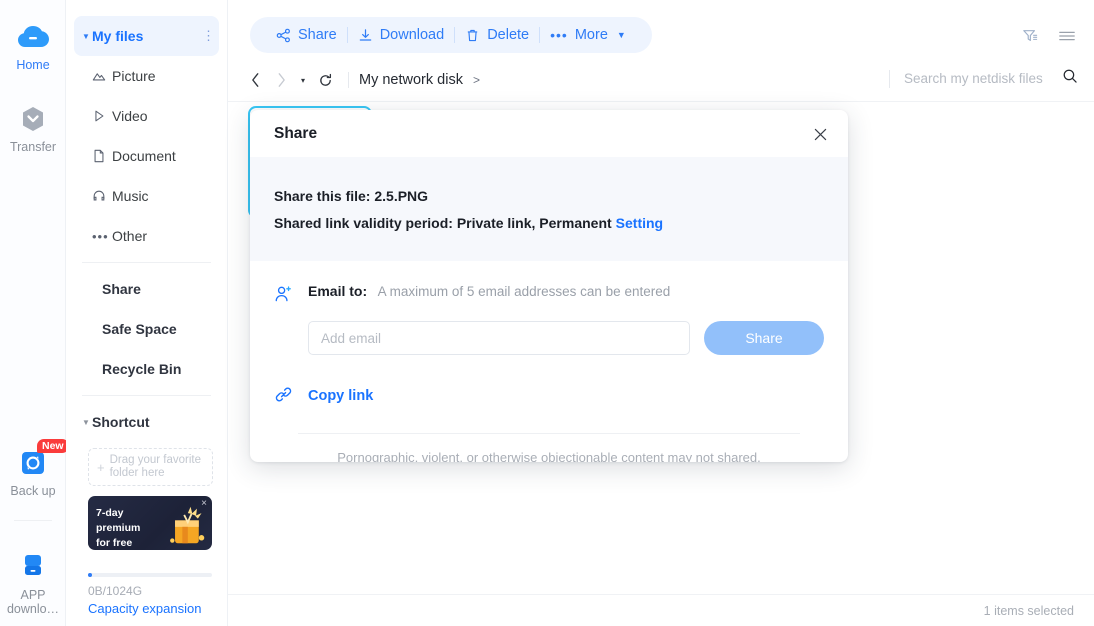  I want to click on sidebar-item-document: Document, so click(146, 156).